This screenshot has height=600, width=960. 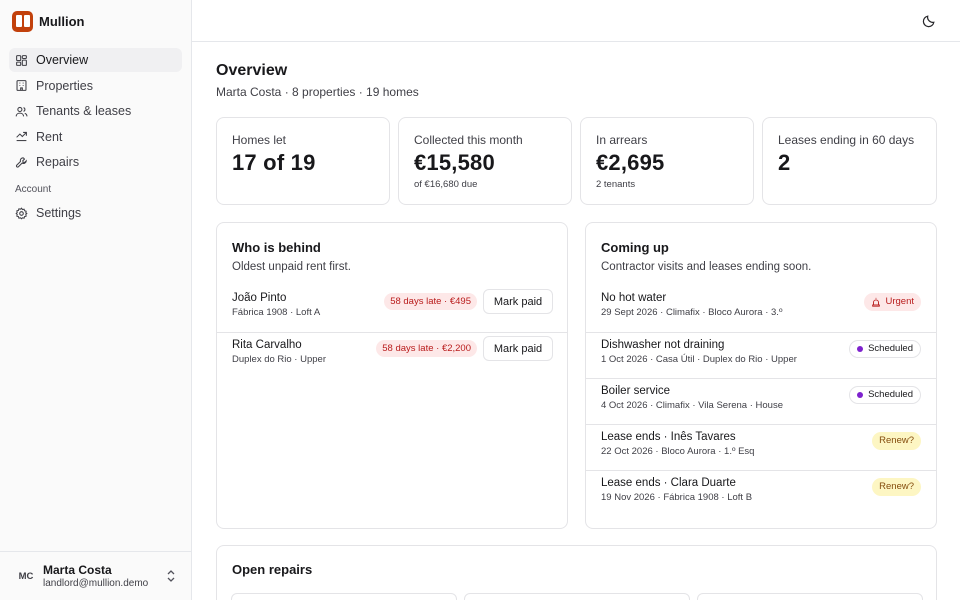 What do you see at coordinates (95, 86) in the screenshot?
I see `sidebar-item-properties: Properties` at bounding box center [95, 86].